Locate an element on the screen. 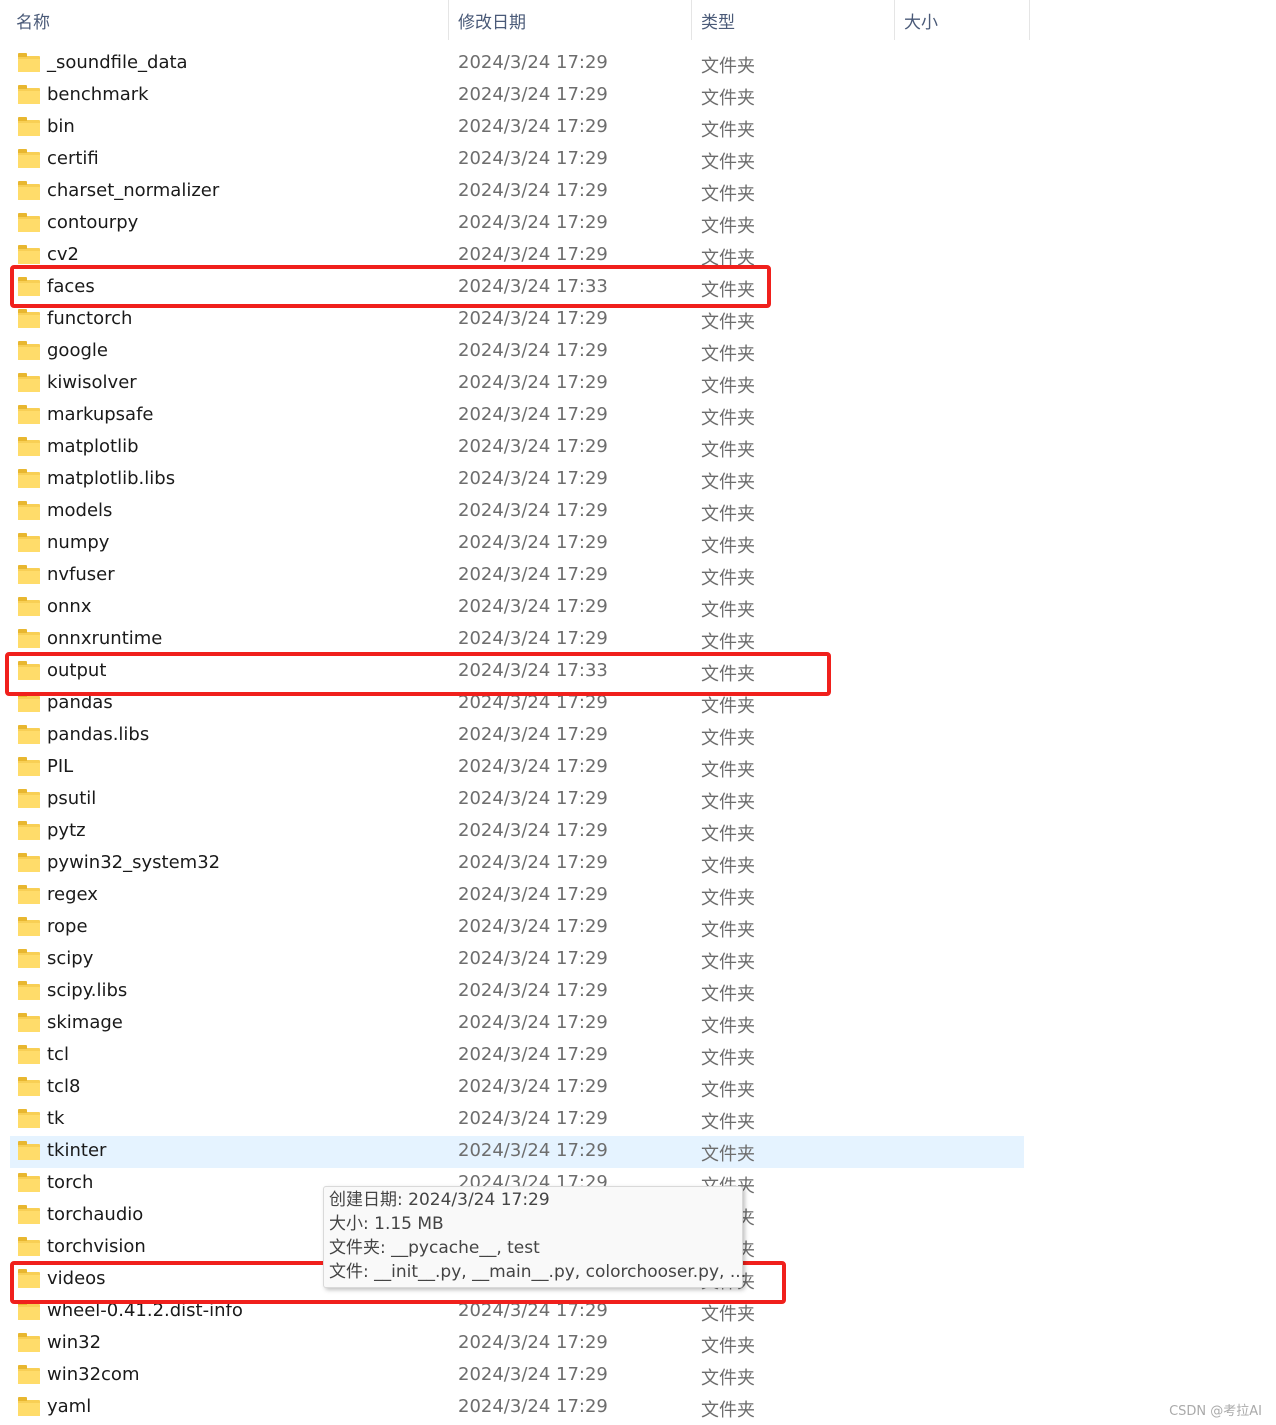 This screenshot has height=1425, width=1276. folder-name: tcl is located at coordinates (58, 1054).